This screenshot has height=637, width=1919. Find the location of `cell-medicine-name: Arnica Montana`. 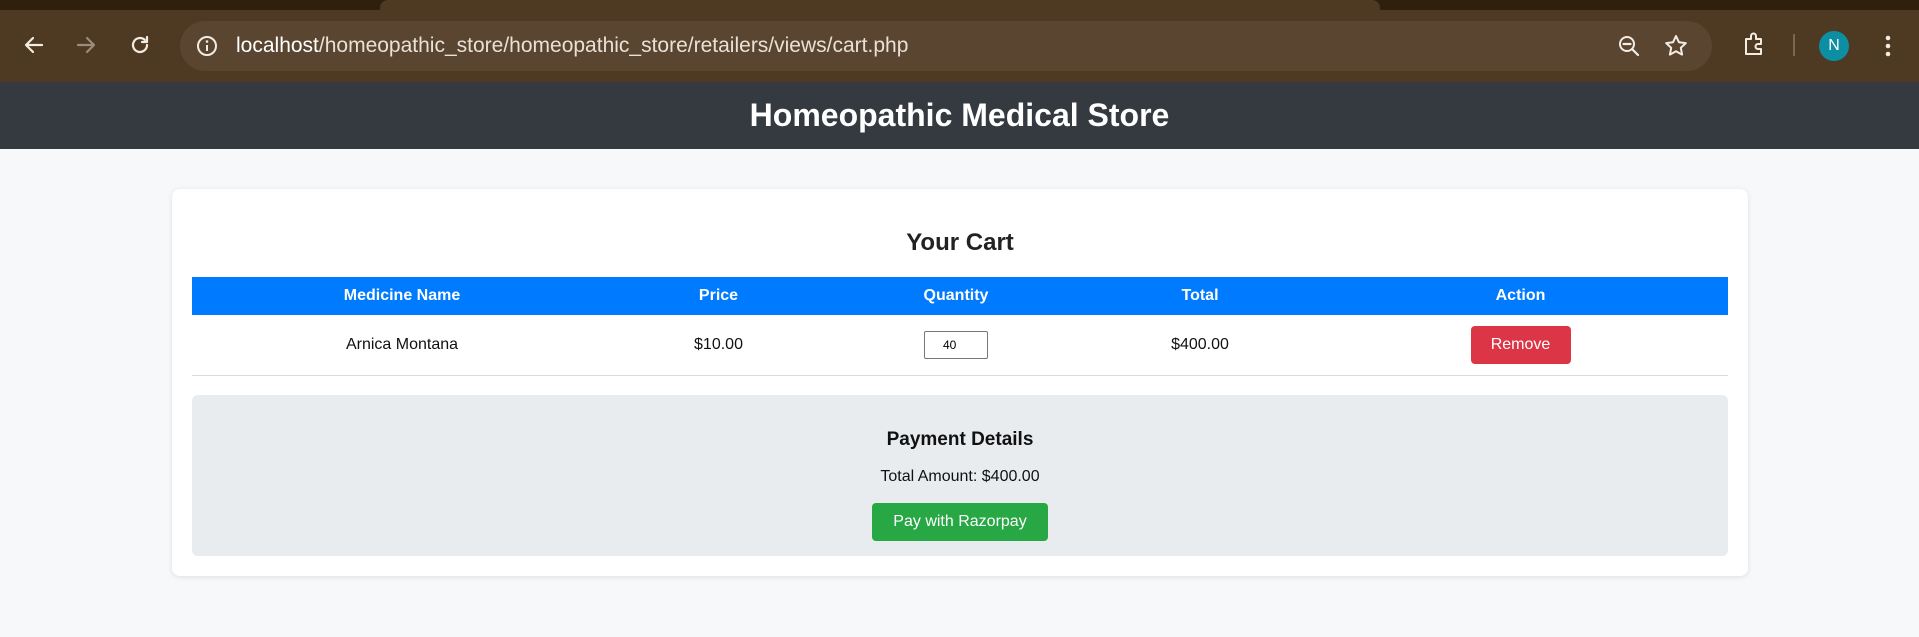

cell-medicine-name: Arnica Montana is located at coordinates (402, 345).